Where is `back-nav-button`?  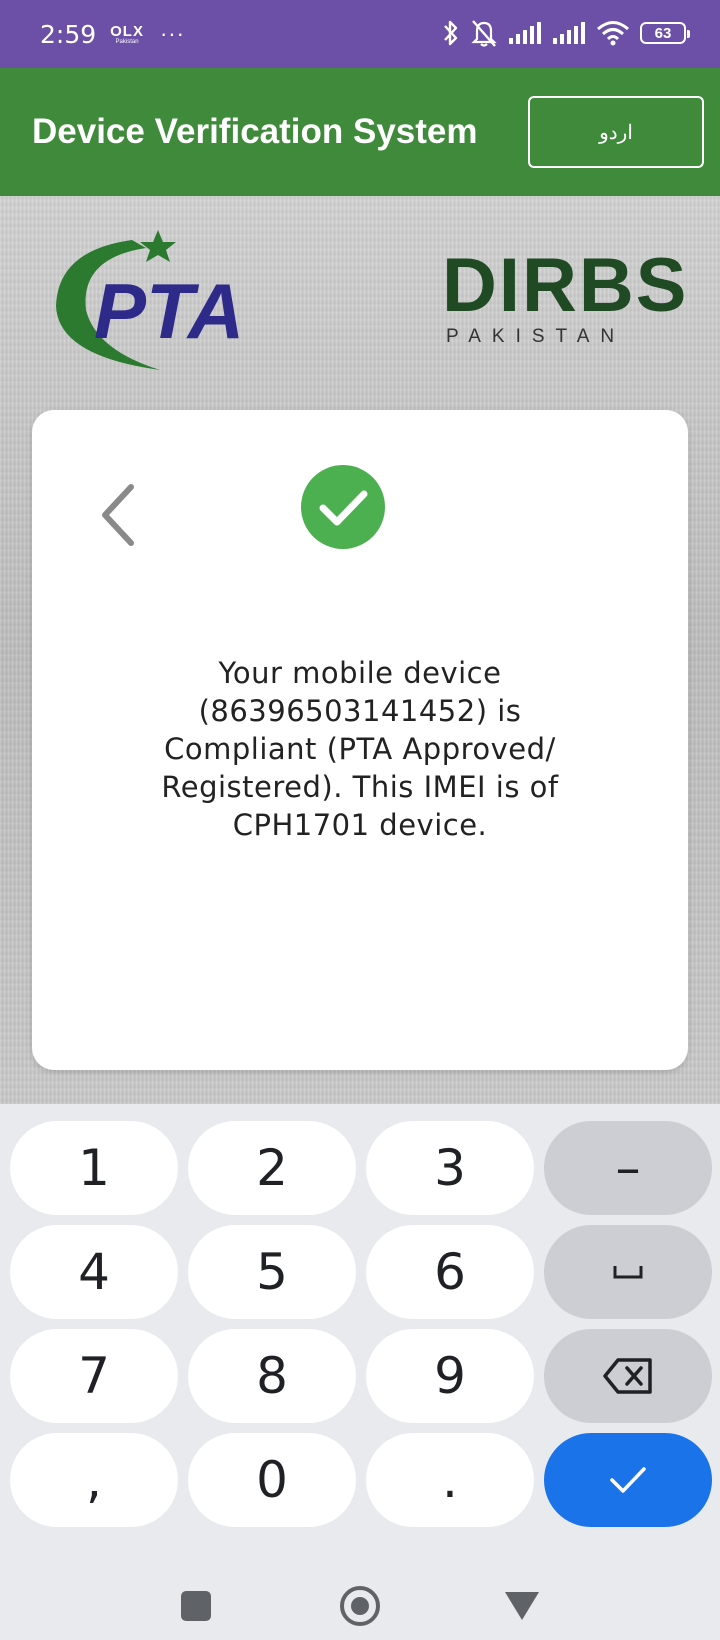 back-nav-button is located at coordinates (522, 1606).